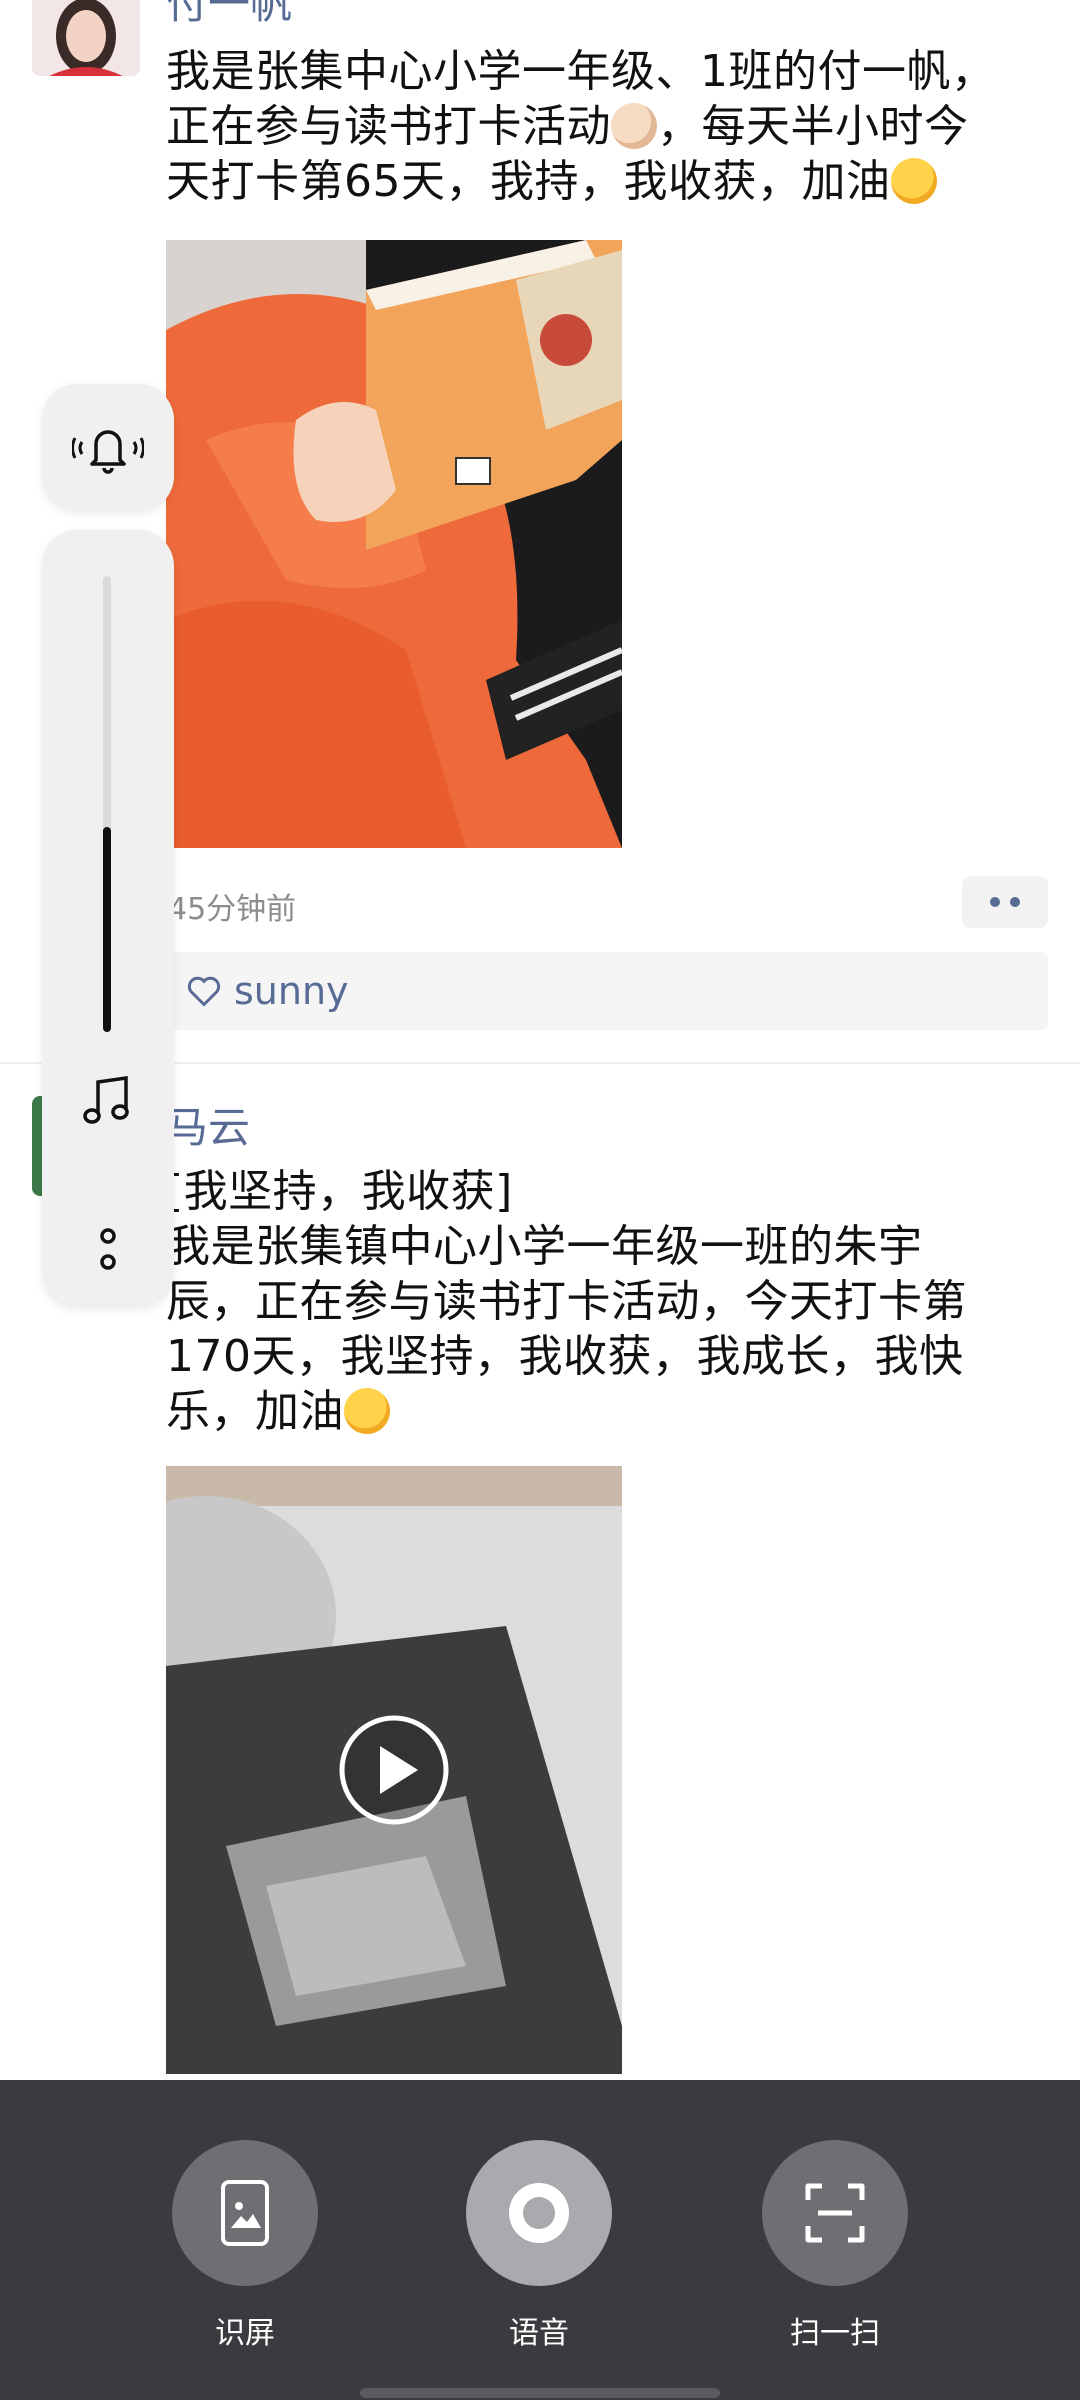 Image resolution: width=1080 pixels, height=2400 pixels. I want to click on author-name: 马云, so click(208, 1128).